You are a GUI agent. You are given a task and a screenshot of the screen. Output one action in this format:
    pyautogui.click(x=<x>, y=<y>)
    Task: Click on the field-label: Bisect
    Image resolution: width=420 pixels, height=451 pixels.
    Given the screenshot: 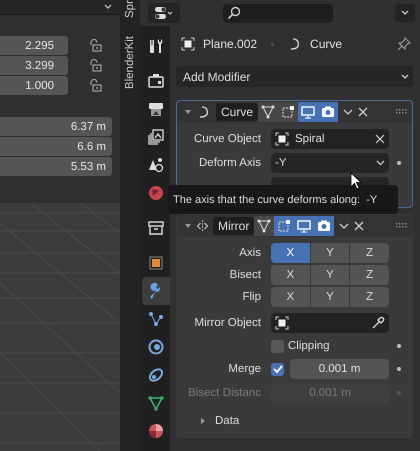 What is the action you would take?
    pyautogui.click(x=245, y=275)
    